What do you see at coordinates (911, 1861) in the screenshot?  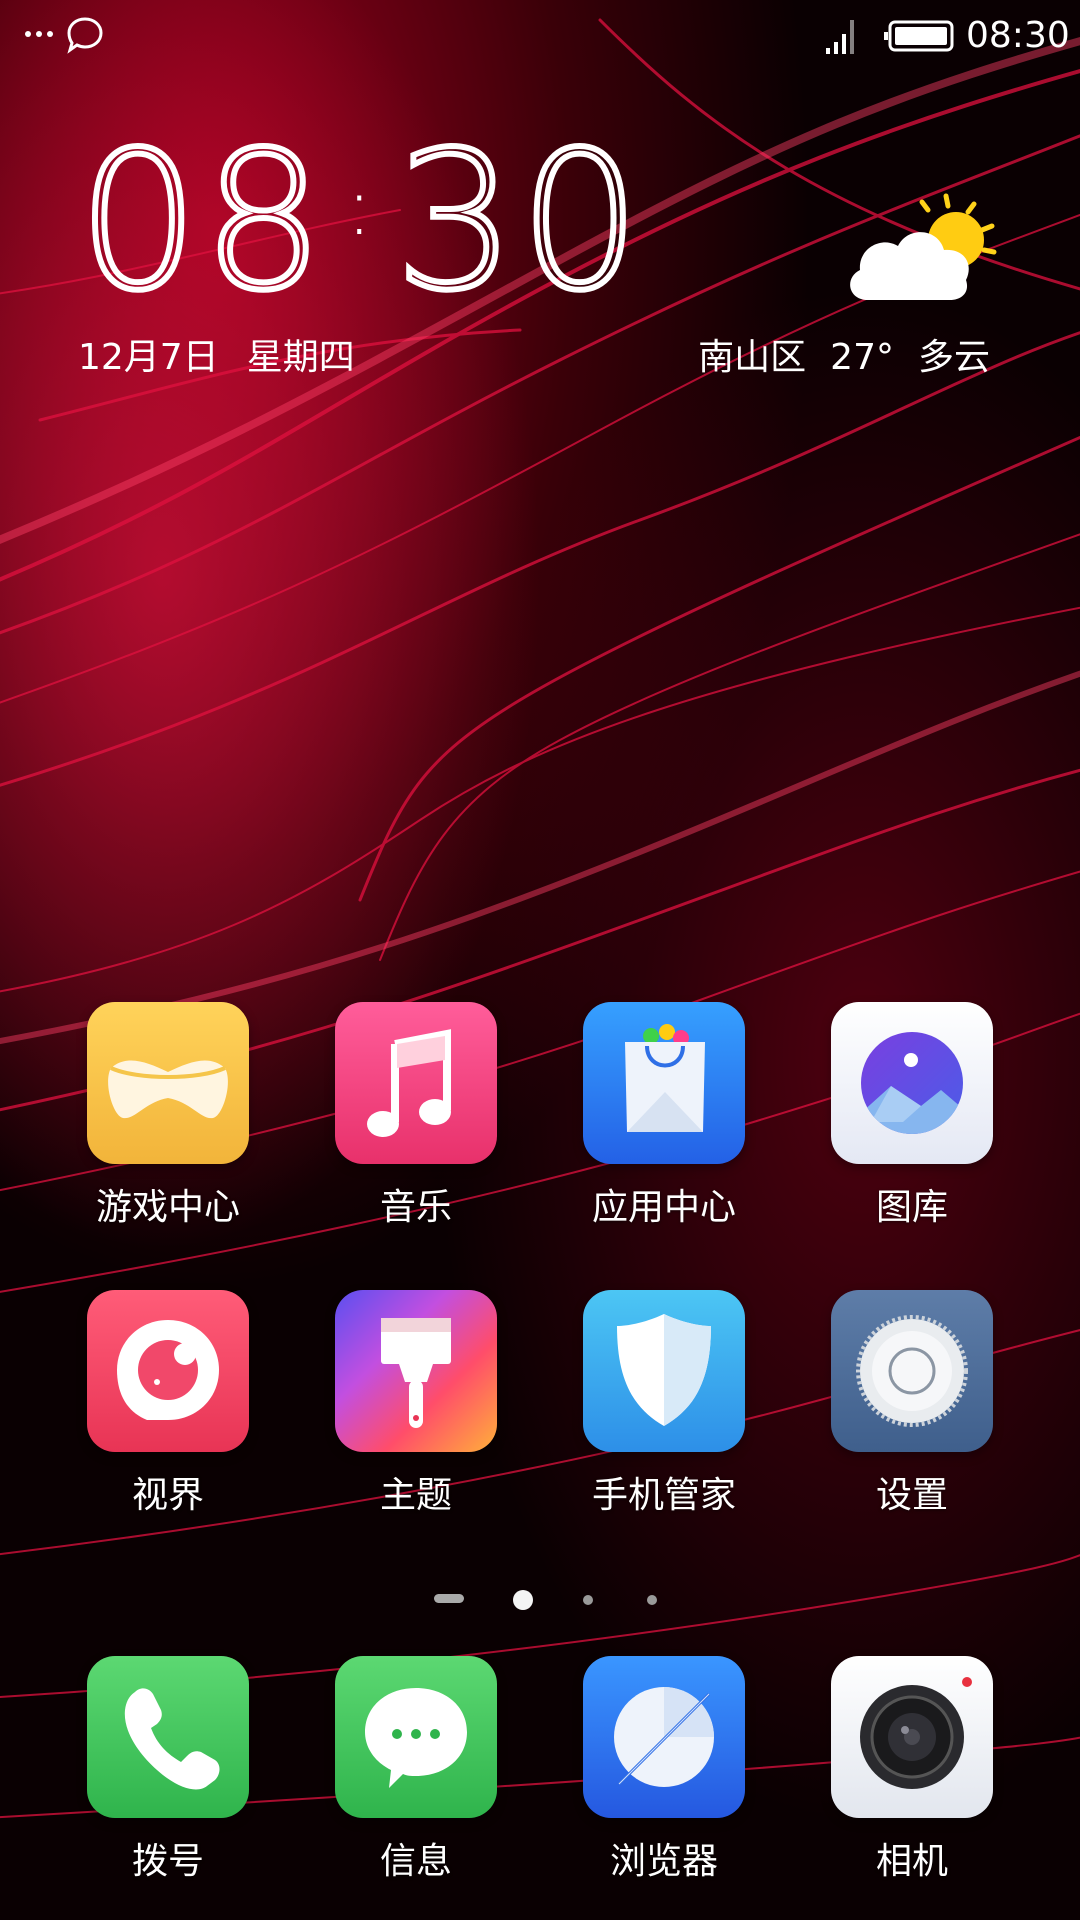 I see `app-label: 相机` at bounding box center [911, 1861].